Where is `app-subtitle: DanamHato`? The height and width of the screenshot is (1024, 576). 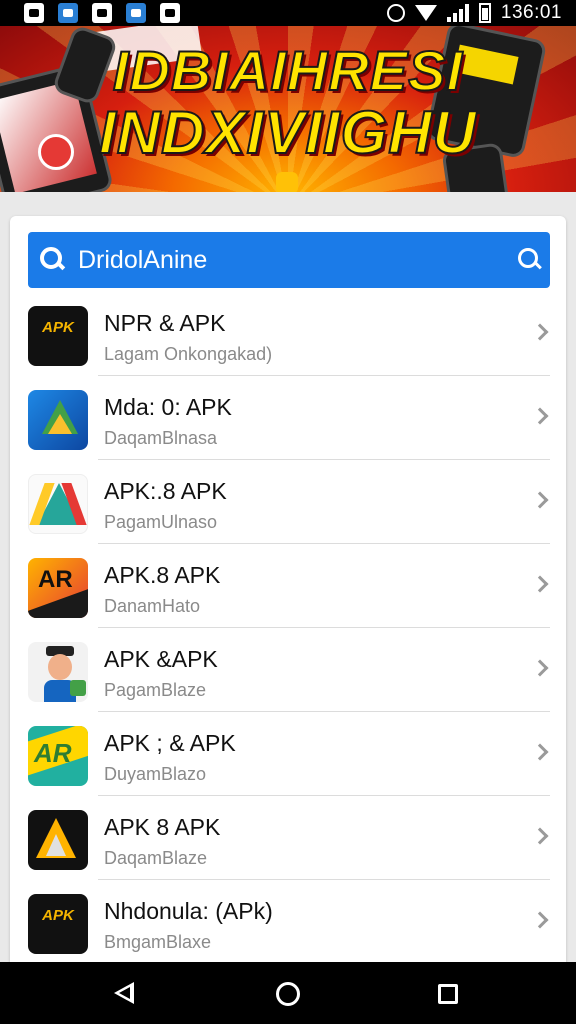
app-subtitle: DanamHato is located at coordinates (152, 606).